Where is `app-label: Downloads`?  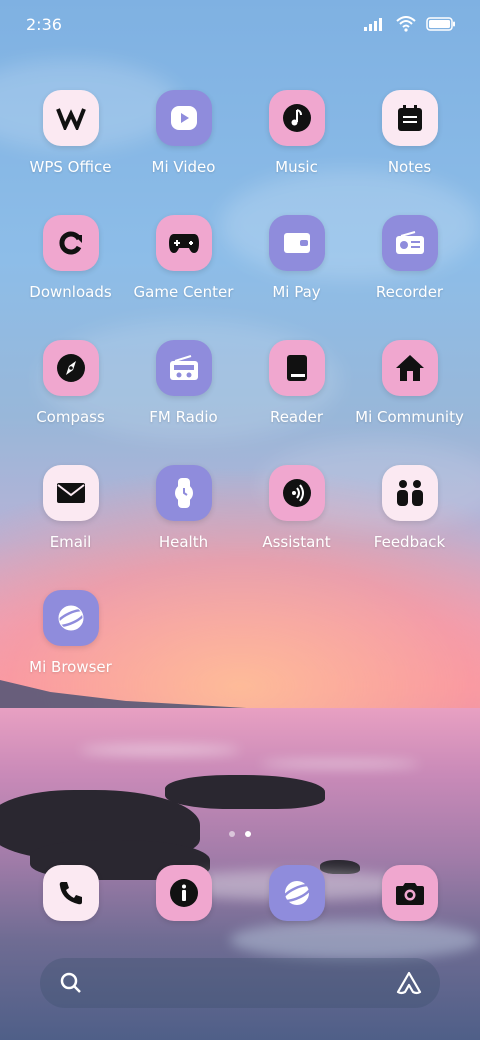
app-label: Downloads is located at coordinates (70, 292).